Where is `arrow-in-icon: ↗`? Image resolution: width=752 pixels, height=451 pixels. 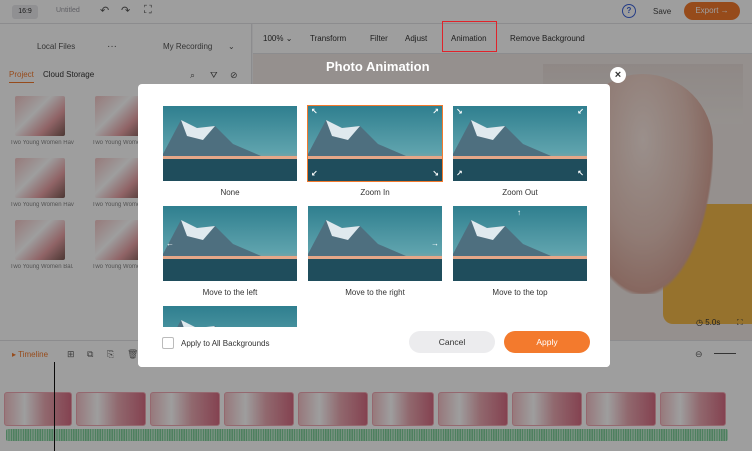
arrow-in-icon: ↗ is located at coordinates (459, 173).